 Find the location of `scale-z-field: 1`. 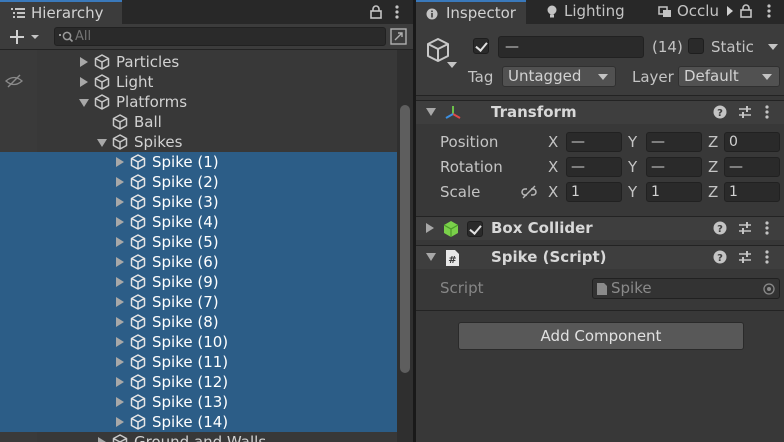

scale-z-field: 1 is located at coordinates (752, 192).